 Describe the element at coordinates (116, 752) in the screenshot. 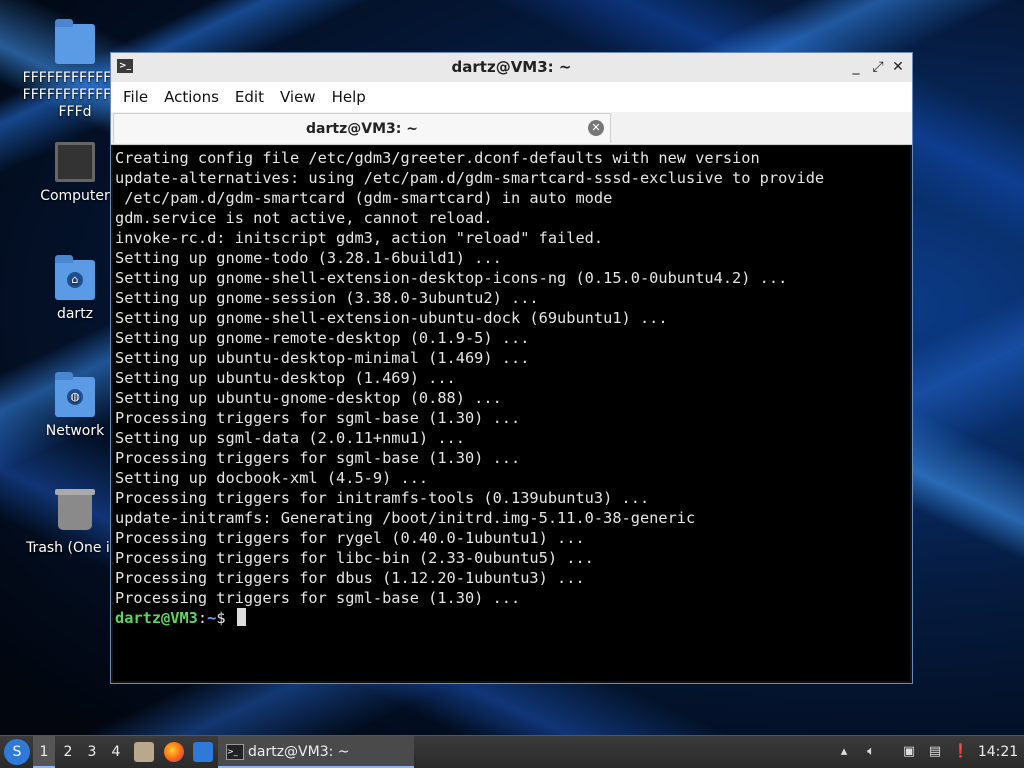

I see `workspace-4: 4` at that location.